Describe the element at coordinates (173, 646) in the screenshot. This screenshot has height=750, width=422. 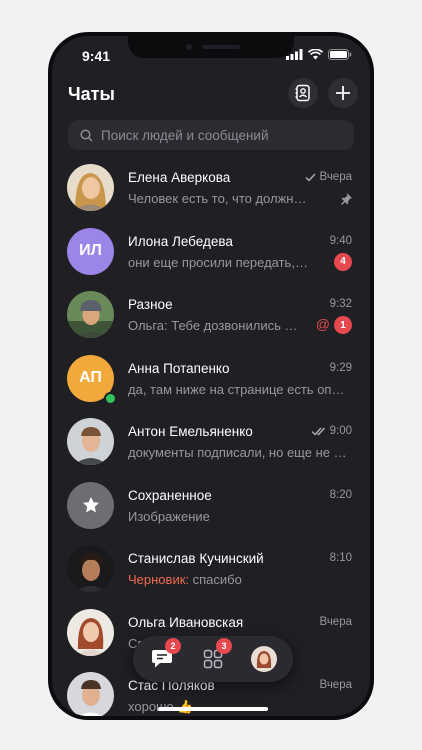
I see `tab-badge: 2` at that location.